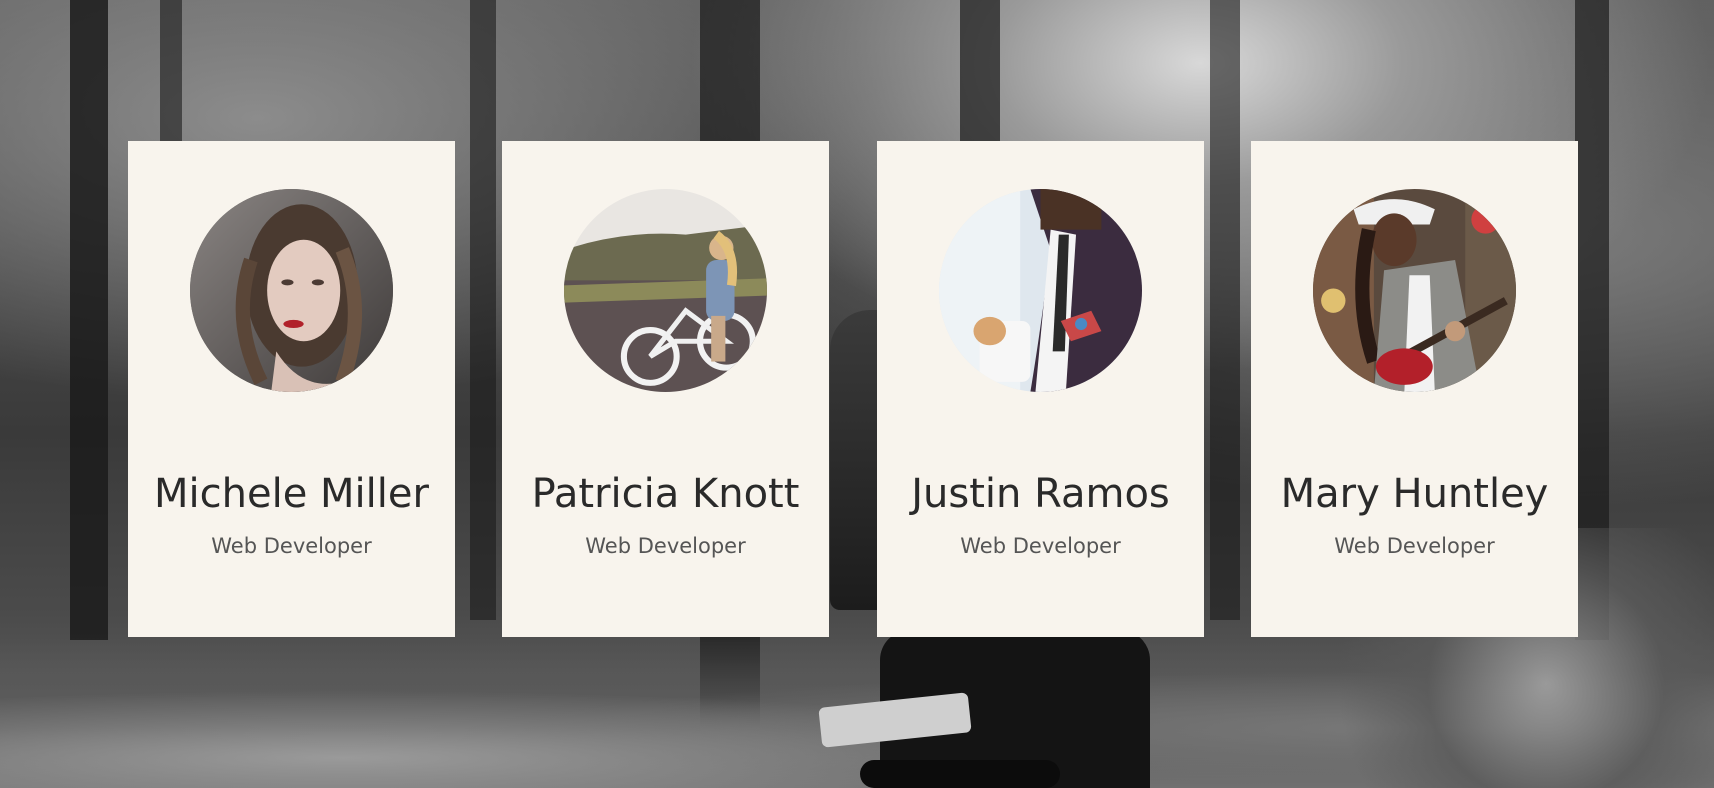 The height and width of the screenshot is (788, 1714). Describe the element at coordinates (1414, 494) in the screenshot. I see `member-name: Mary Huntley` at that location.